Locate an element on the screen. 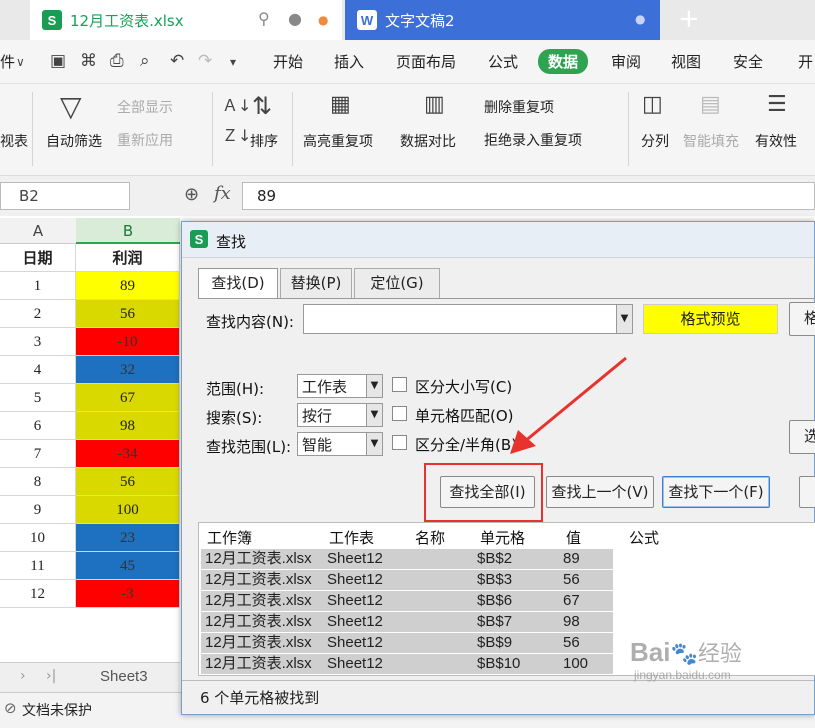  result-header-name: 名称 is located at coordinates (430, 537).